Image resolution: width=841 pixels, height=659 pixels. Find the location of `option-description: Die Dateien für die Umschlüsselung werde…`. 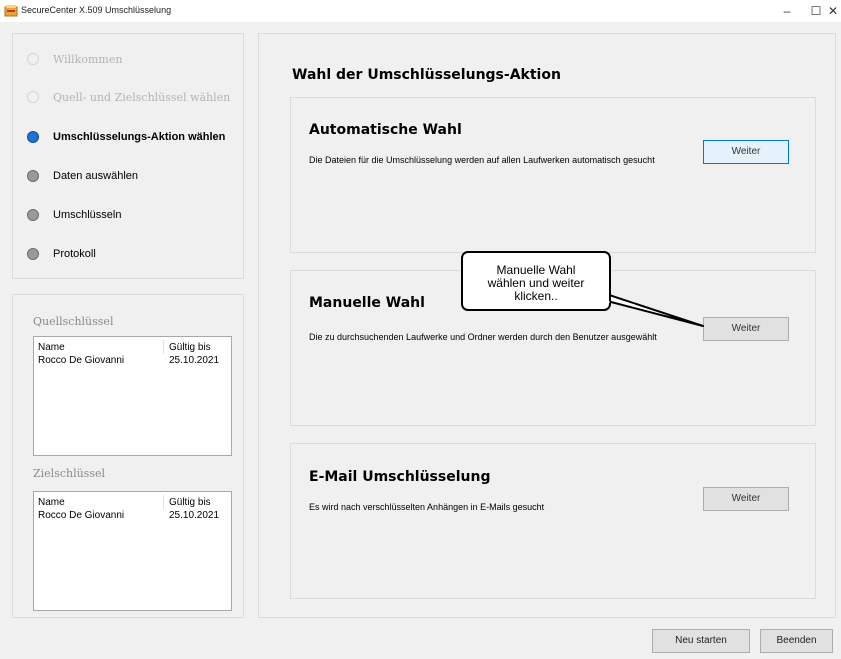

option-description: Die Dateien für die Umschlüsselung werde… is located at coordinates (482, 160).